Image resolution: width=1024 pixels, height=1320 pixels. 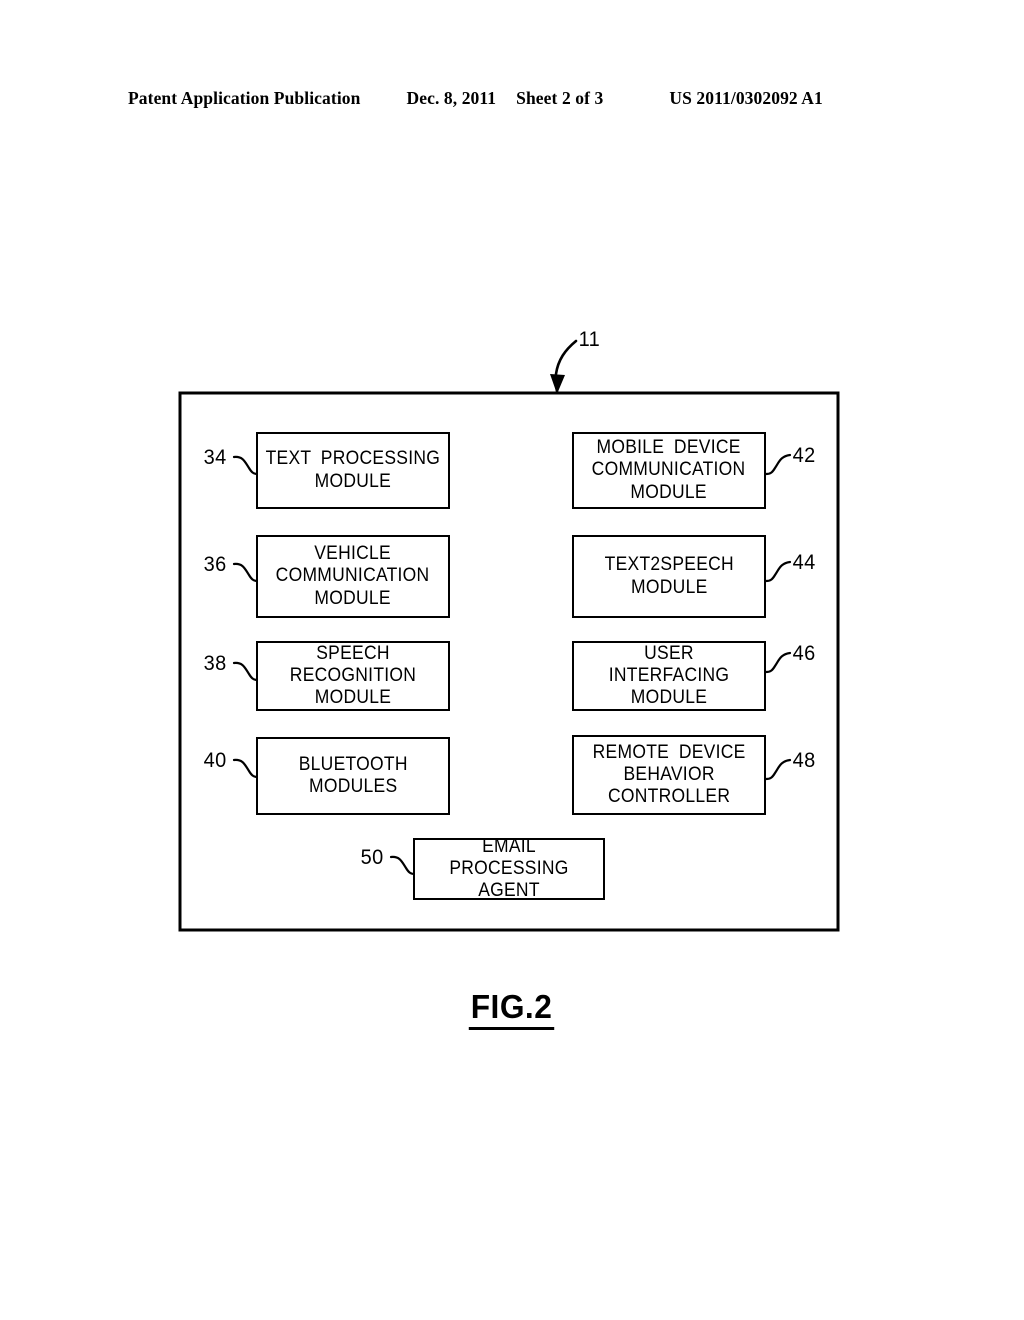 I want to click on figure-caption-text: FIG.2, so click(x=512, y=1009).